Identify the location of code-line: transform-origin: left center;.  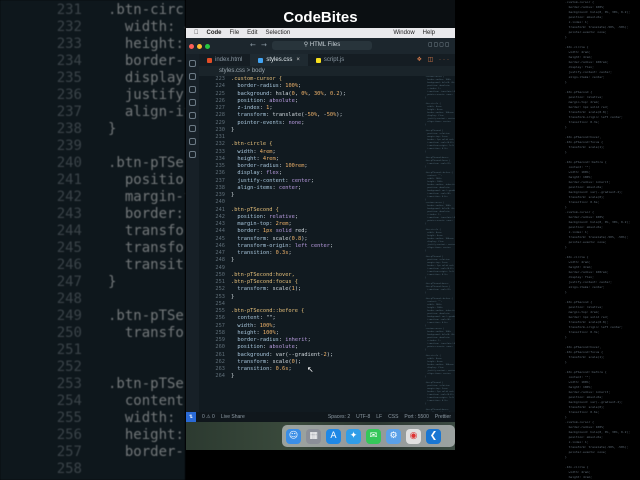
(288, 246).